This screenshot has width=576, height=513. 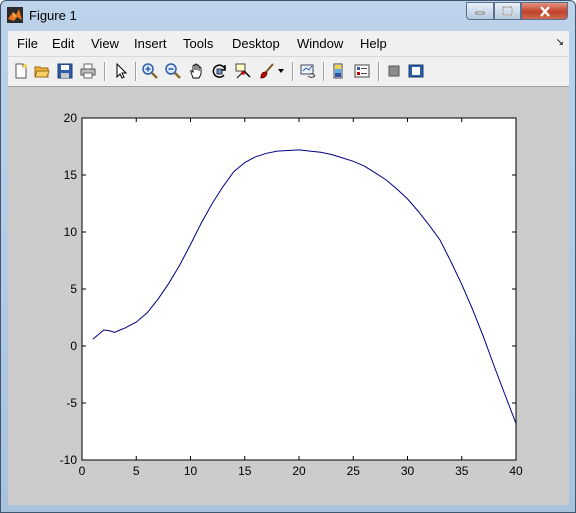 I want to click on brush-dropdown-button, so click(x=281, y=71).